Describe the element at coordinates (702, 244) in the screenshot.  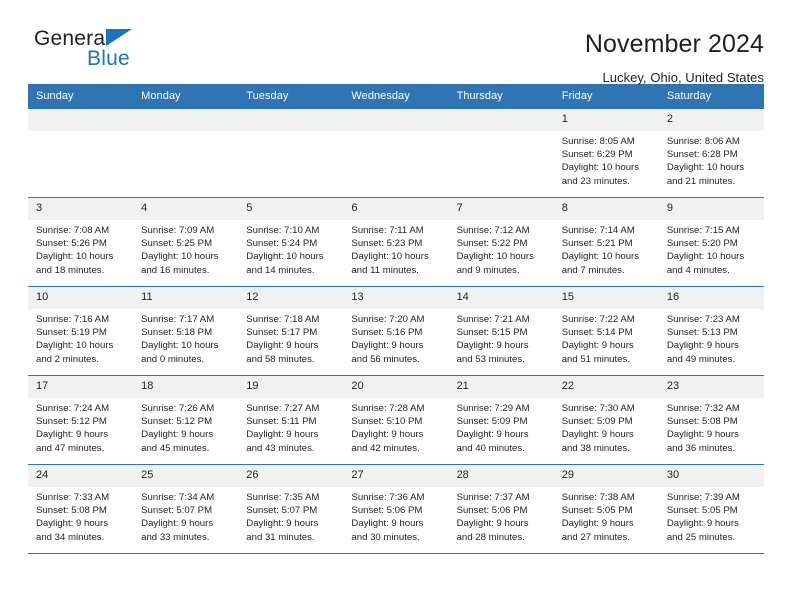
I see `sunset-text: Sunset: 5:20 PM` at that location.